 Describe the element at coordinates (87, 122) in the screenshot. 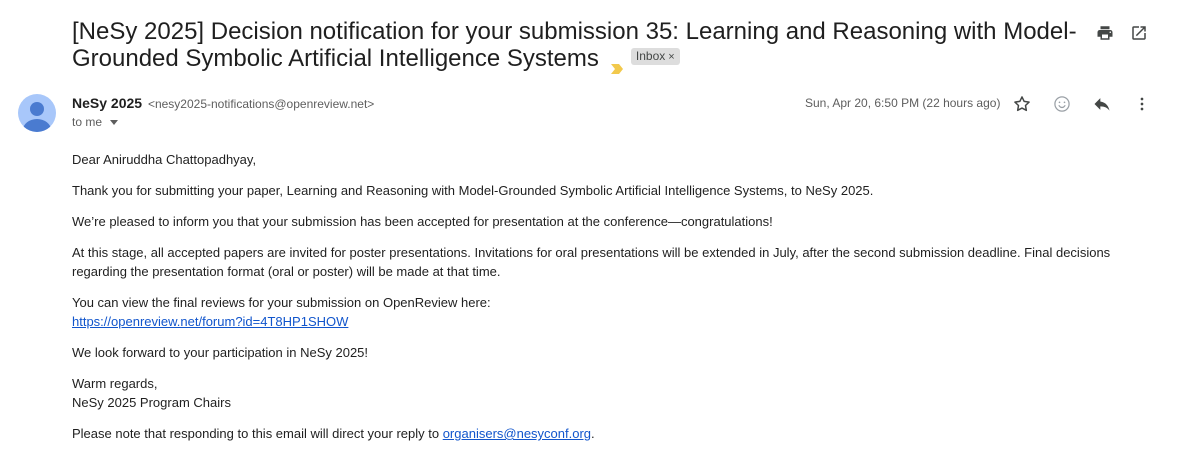

I see `recipient-text: to me` at that location.